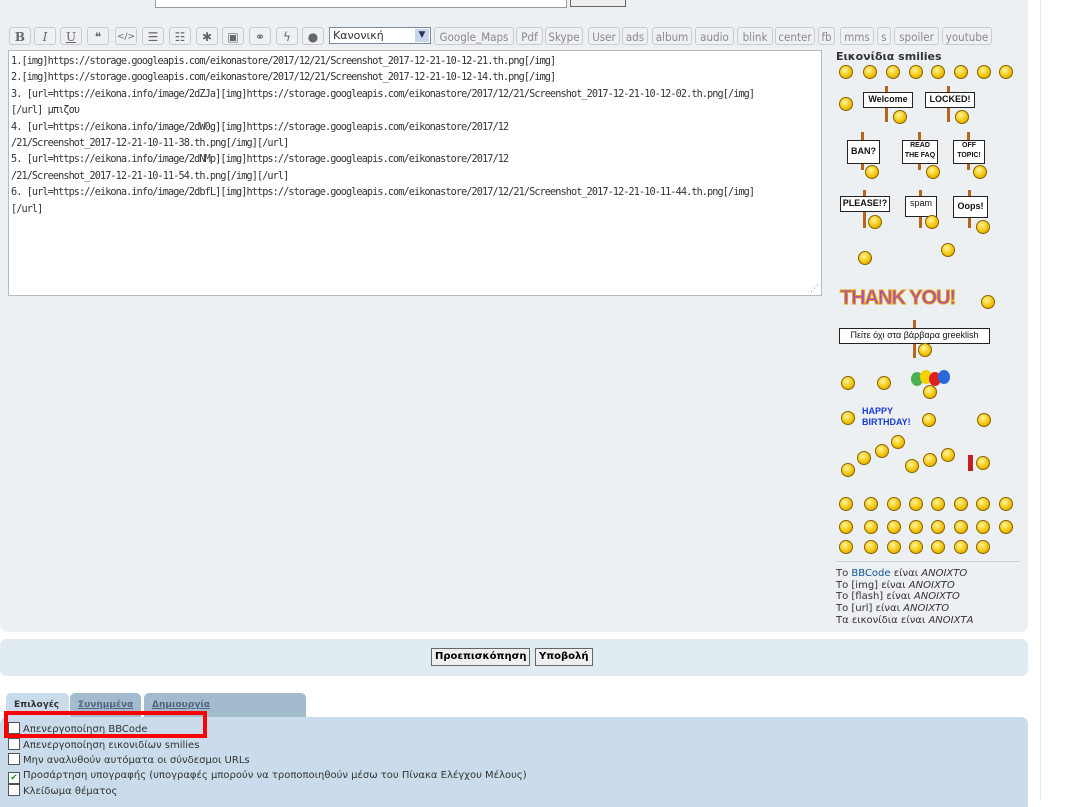 This screenshot has height=807, width=1070. Describe the element at coordinates (233, 36) in the screenshot. I see `image-button: ▣` at that location.